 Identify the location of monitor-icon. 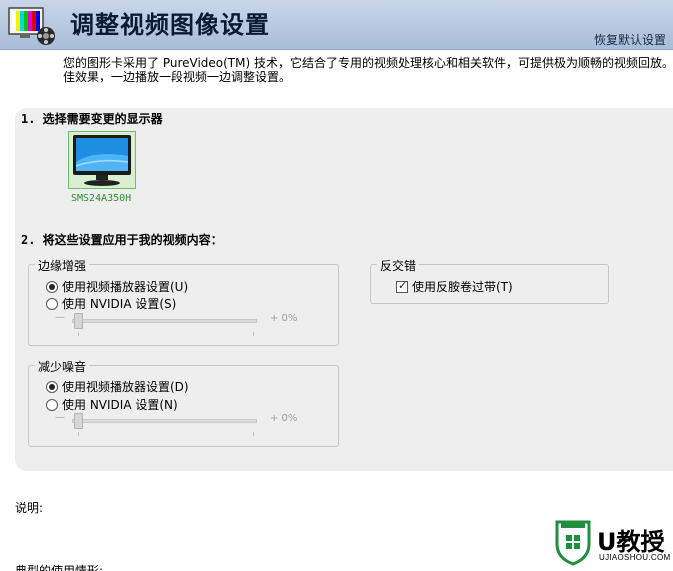
(102, 160).